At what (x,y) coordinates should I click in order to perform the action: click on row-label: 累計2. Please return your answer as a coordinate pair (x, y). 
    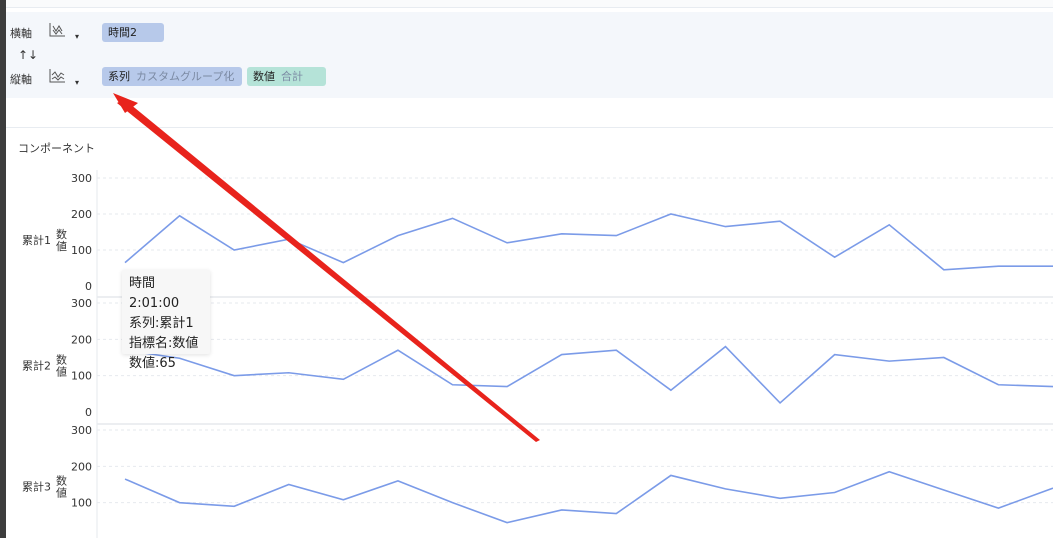
    Looking at the image, I should click on (36, 366).